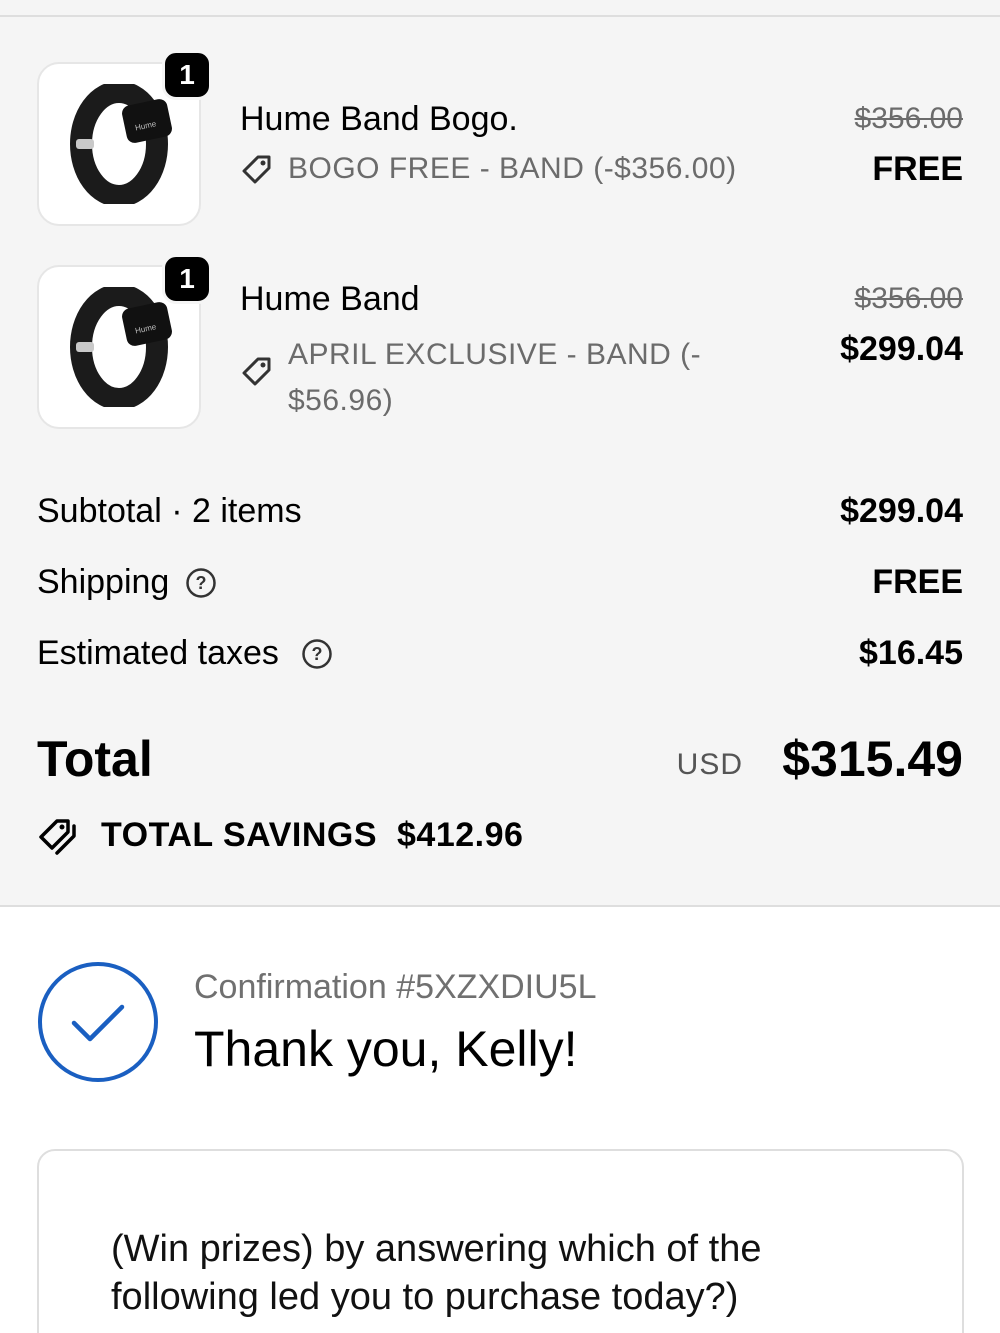 The image size is (1000, 1333). I want to click on savings-amount: $412.96, so click(460, 834).